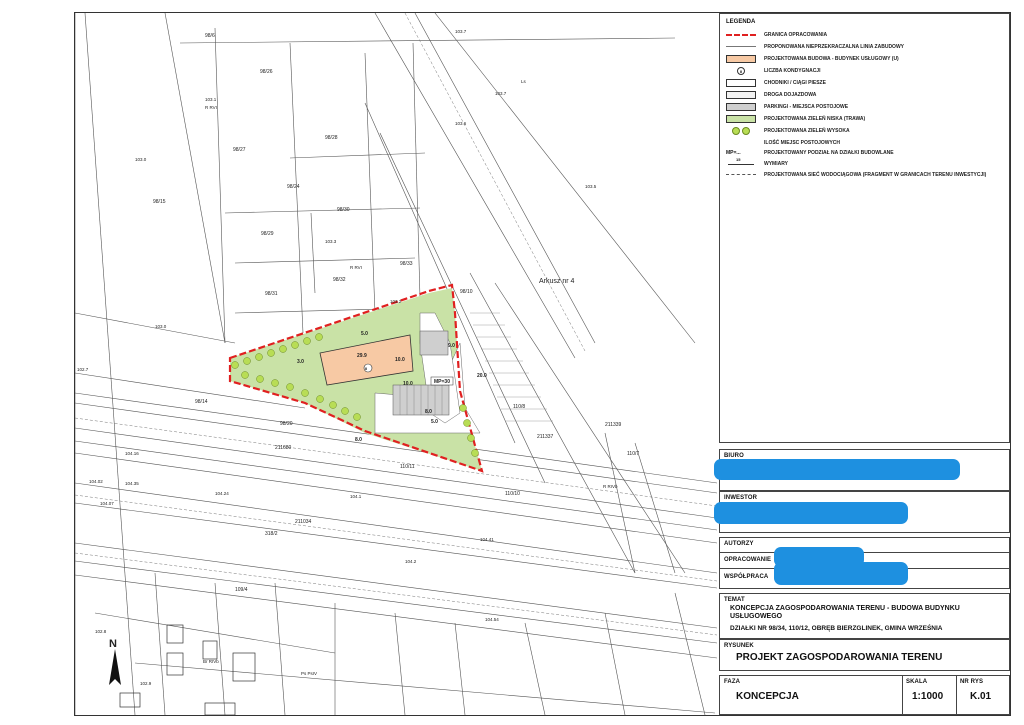 This screenshot has height=725, width=1024. Describe the element at coordinates (839, 657) in the screenshot. I see `drawing-title: PROJEKT ZAGOSPODAROWANIA TERENU` at that location.